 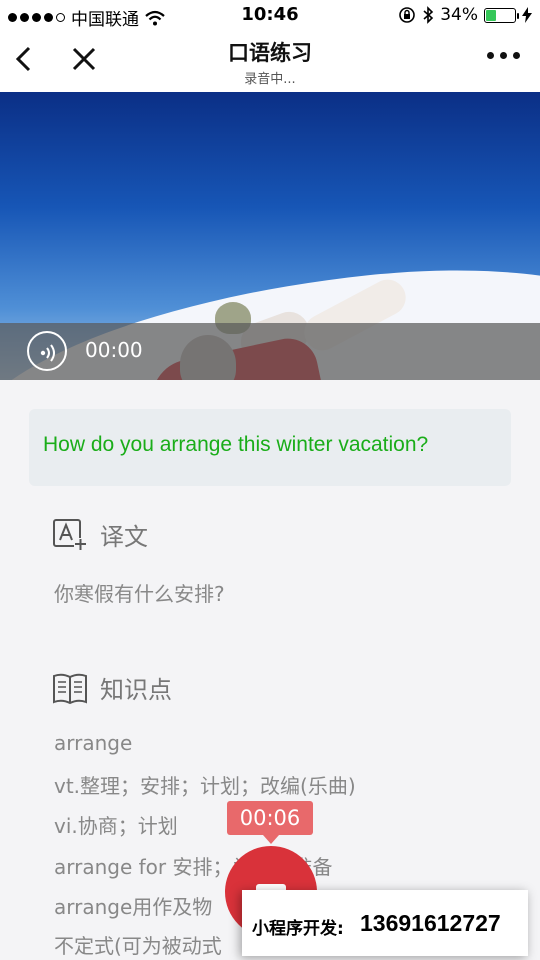 I want to click on translation-heading: 译文, so click(x=124, y=537).